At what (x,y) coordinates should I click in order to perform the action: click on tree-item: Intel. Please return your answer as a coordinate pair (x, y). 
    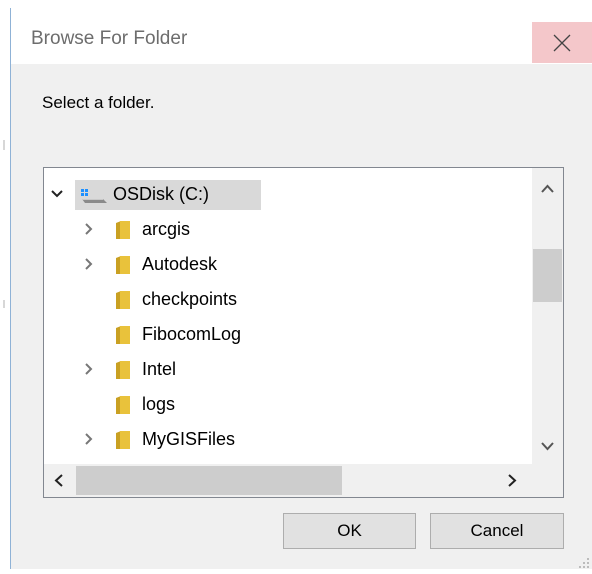
    Looking at the image, I should click on (288, 370).